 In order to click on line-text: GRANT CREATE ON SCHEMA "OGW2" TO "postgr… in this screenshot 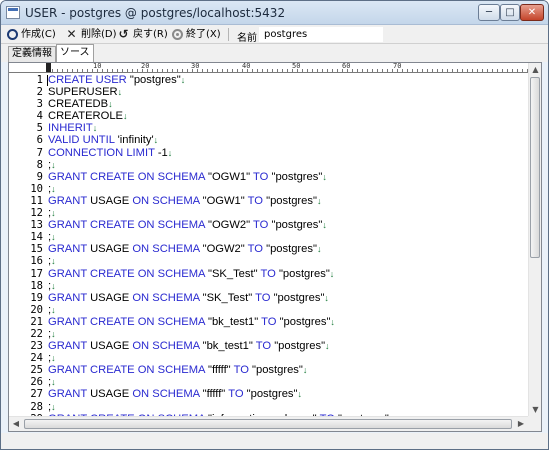, I will do `click(187, 225)`.